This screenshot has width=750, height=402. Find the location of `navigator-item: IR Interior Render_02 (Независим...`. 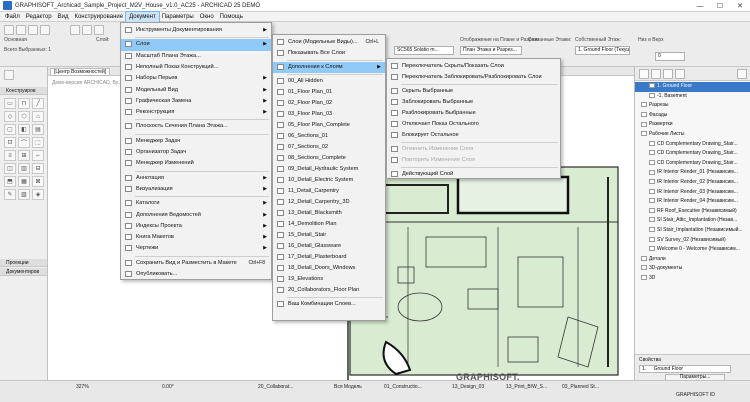

navigator-item: IR Interior Render_02 (Независим... is located at coordinates (692, 183).